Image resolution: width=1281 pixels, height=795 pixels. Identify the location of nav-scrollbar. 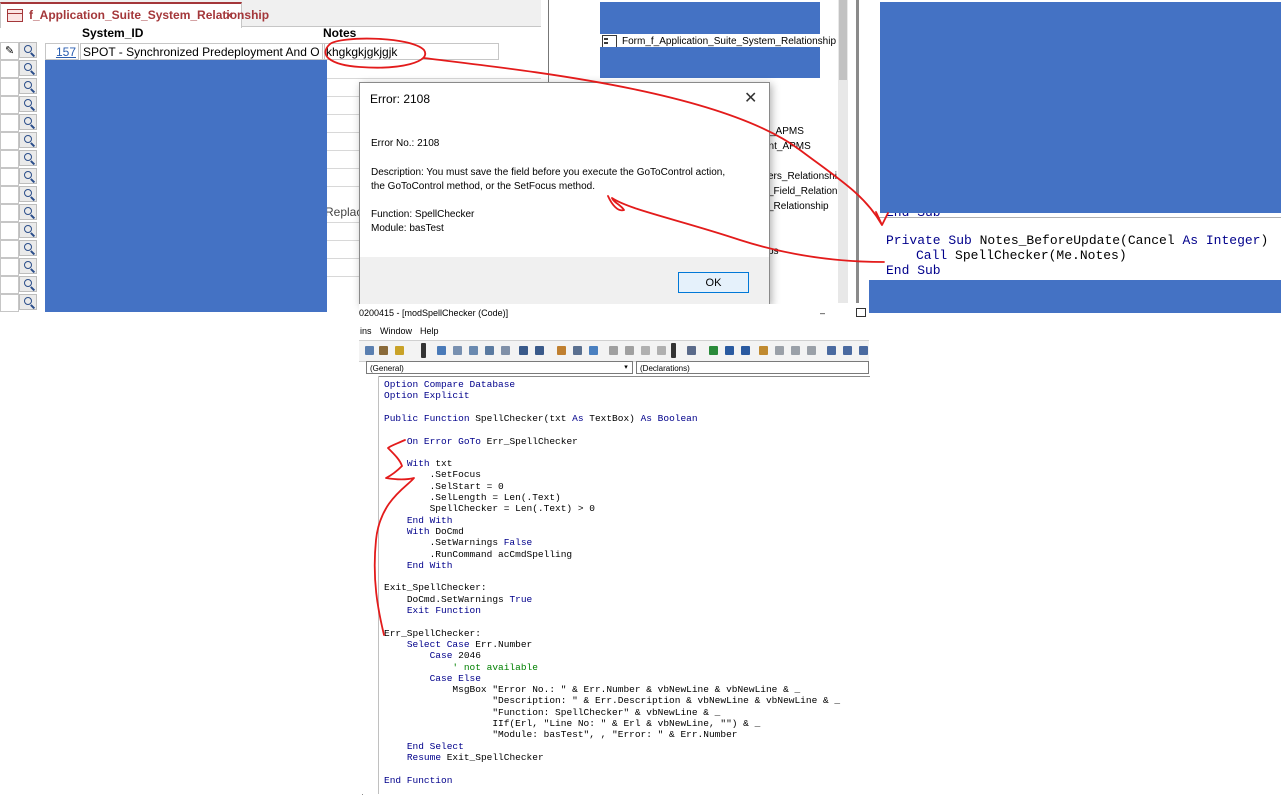
(843, 151).